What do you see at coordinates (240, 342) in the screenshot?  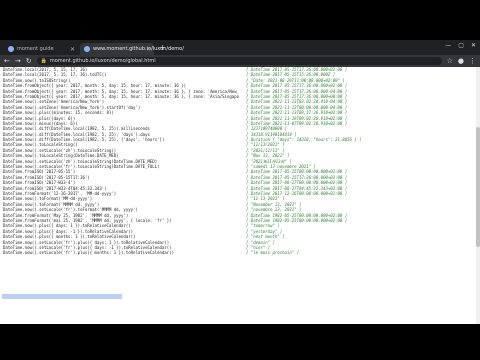 I see `letterbox-bottom` at bounding box center [240, 342].